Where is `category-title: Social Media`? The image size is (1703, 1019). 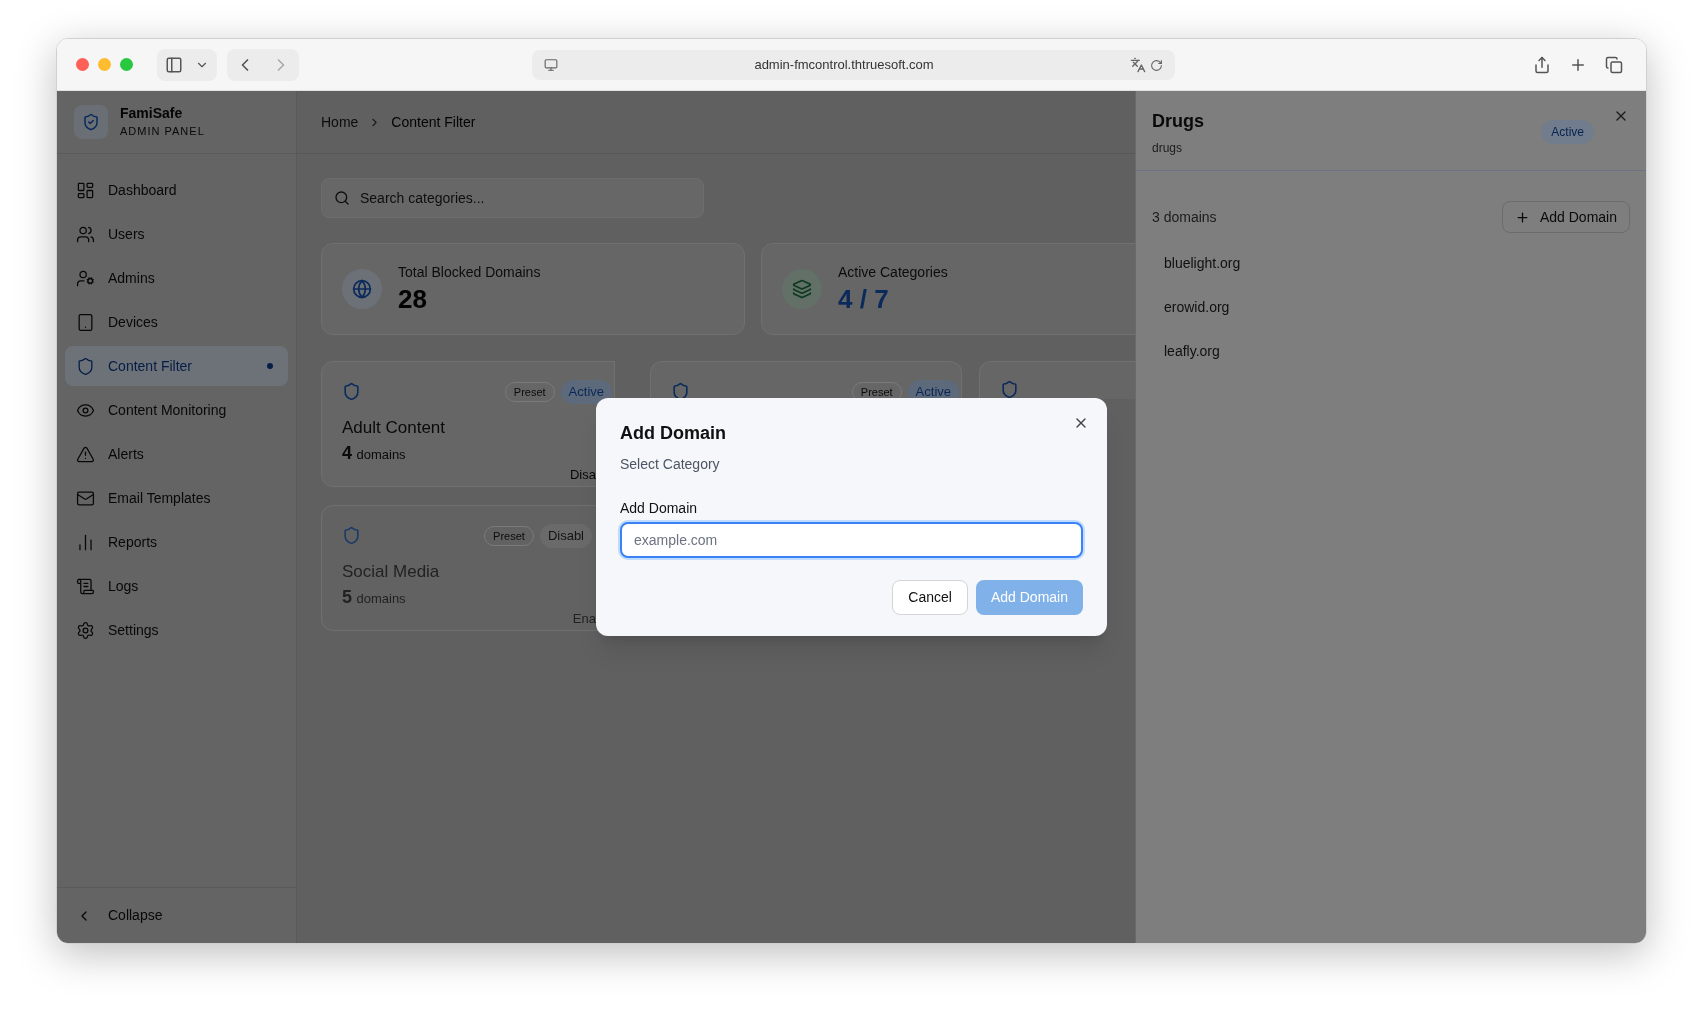
category-title: Social Media is located at coordinates (391, 571).